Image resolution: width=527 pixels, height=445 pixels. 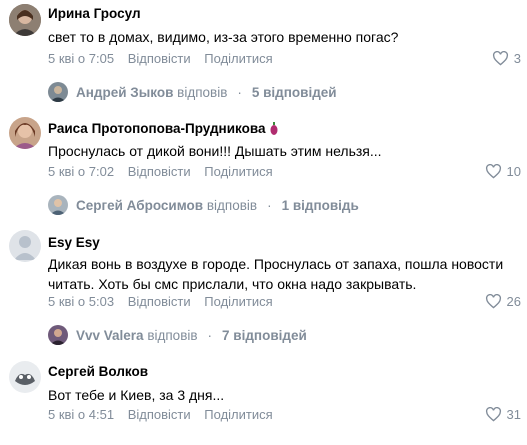 I want to click on reply-count: 5 відповідей, so click(x=294, y=92).